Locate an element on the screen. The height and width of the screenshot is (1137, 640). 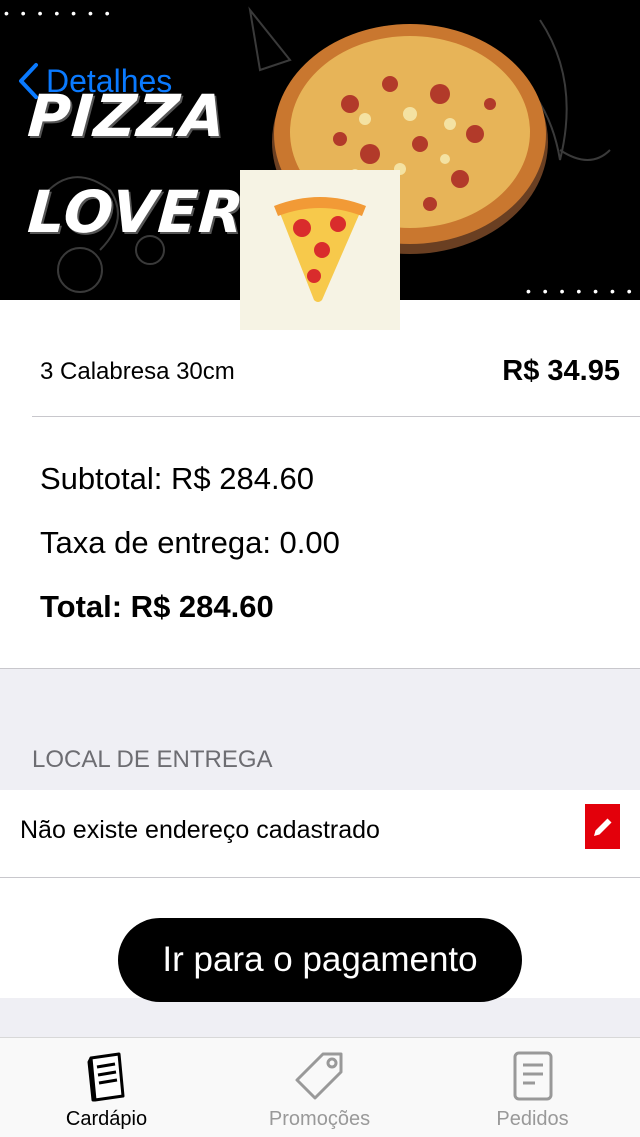
menu-book-icon is located at coordinates (105, 1077).